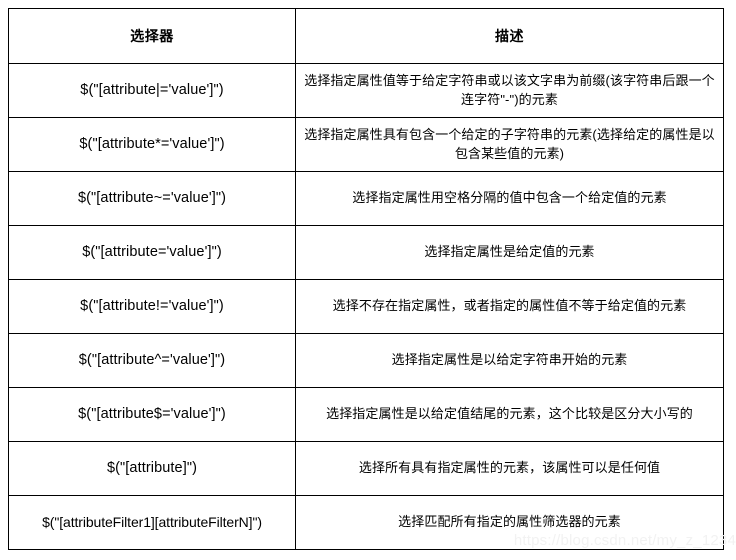 This screenshot has width=736, height=560. What do you see at coordinates (152, 252) in the screenshot?
I see `cell-selector: $("[attribute='value']")` at bounding box center [152, 252].